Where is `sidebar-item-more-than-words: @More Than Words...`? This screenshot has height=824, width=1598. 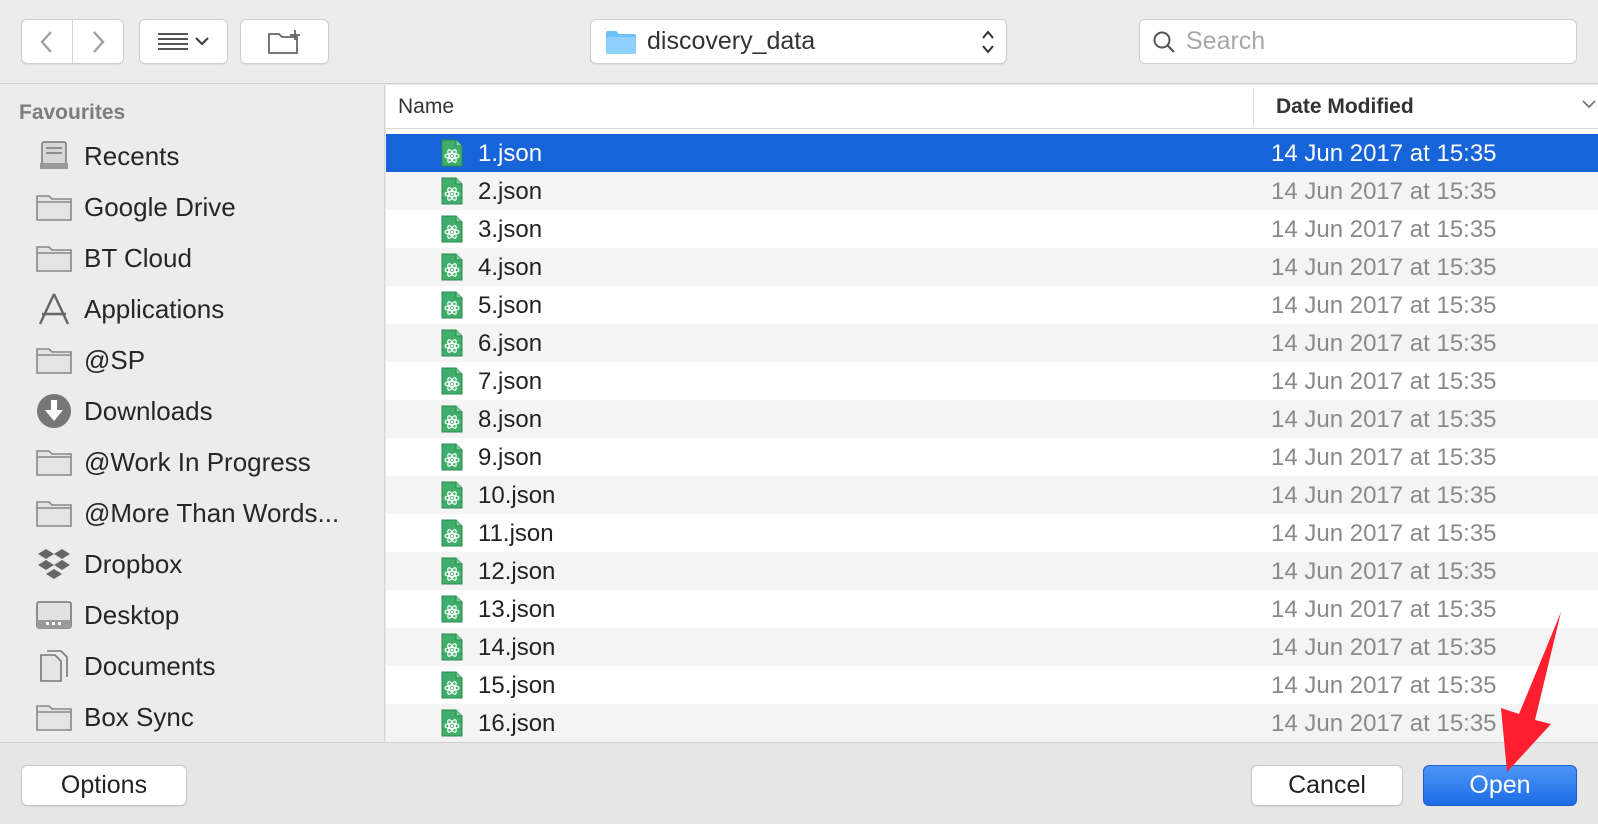
sidebar-item-more-than-words: @More Than Words... is located at coordinates (192, 513).